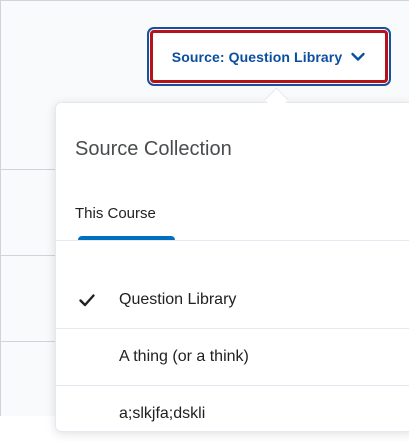 This screenshot has height=442, width=409. I want to click on tab-this-course: This Course, so click(115, 213).